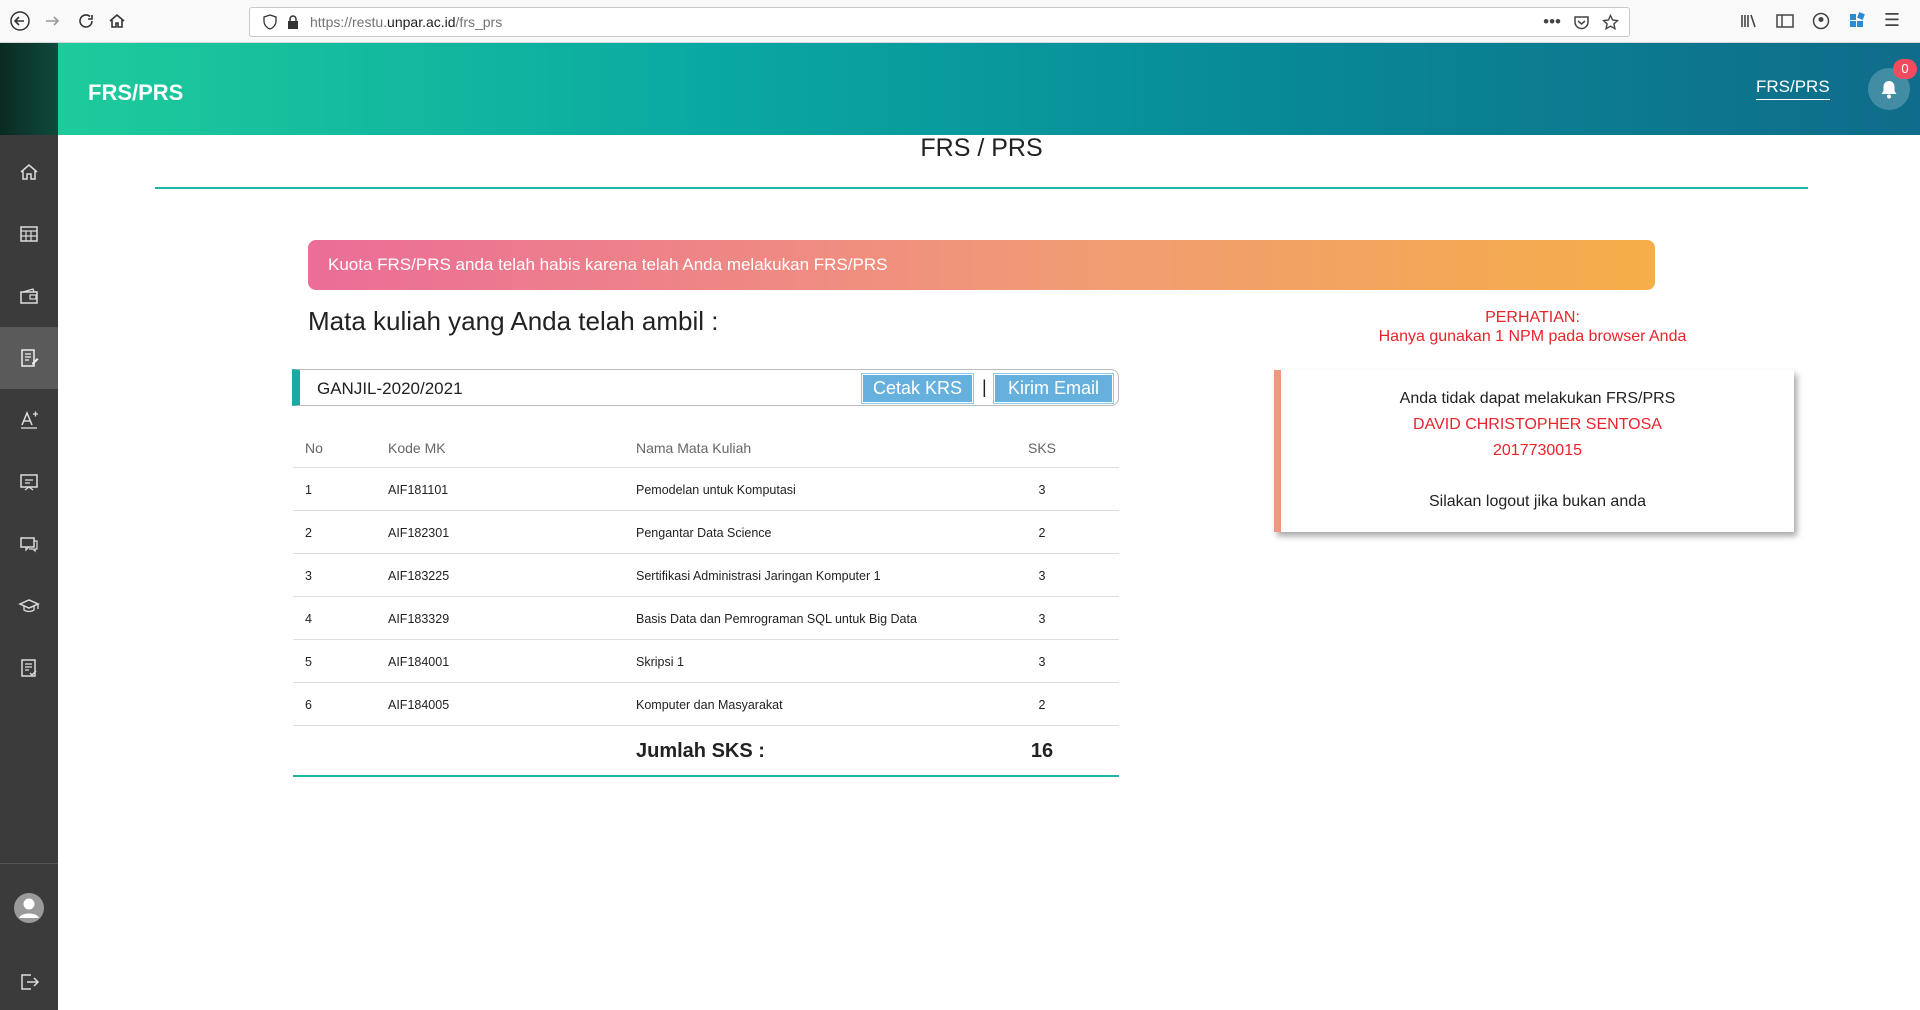 The height and width of the screenshot is (1010, 1920). Describe the element at coordinates (1532, 336) in the screenshot. I see `notice-text: Hanya gunakan 1 NPM pada browser Anda` at that location.